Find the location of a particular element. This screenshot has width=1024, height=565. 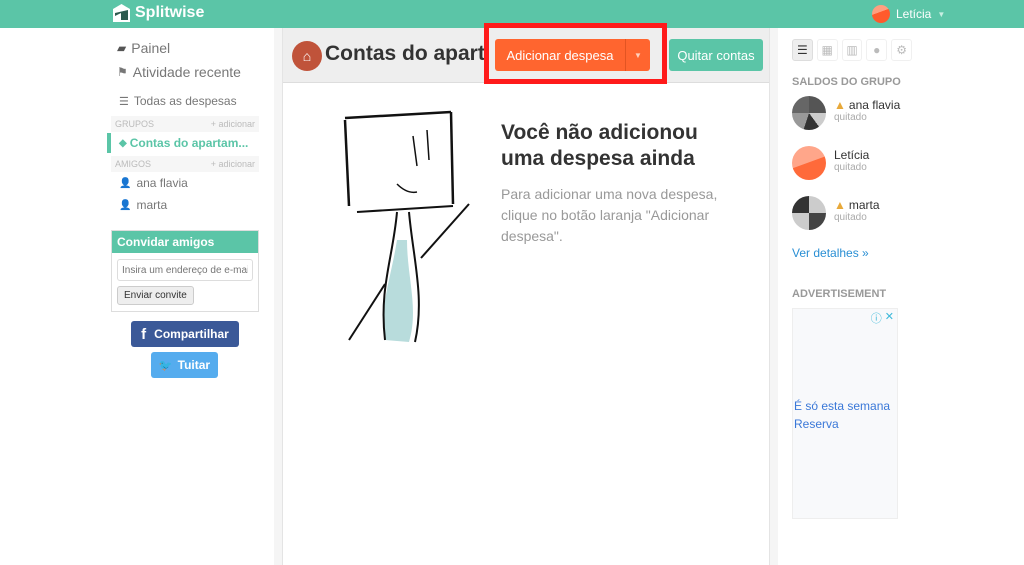

nav-label: Painel is located at coordinates (151, 48).